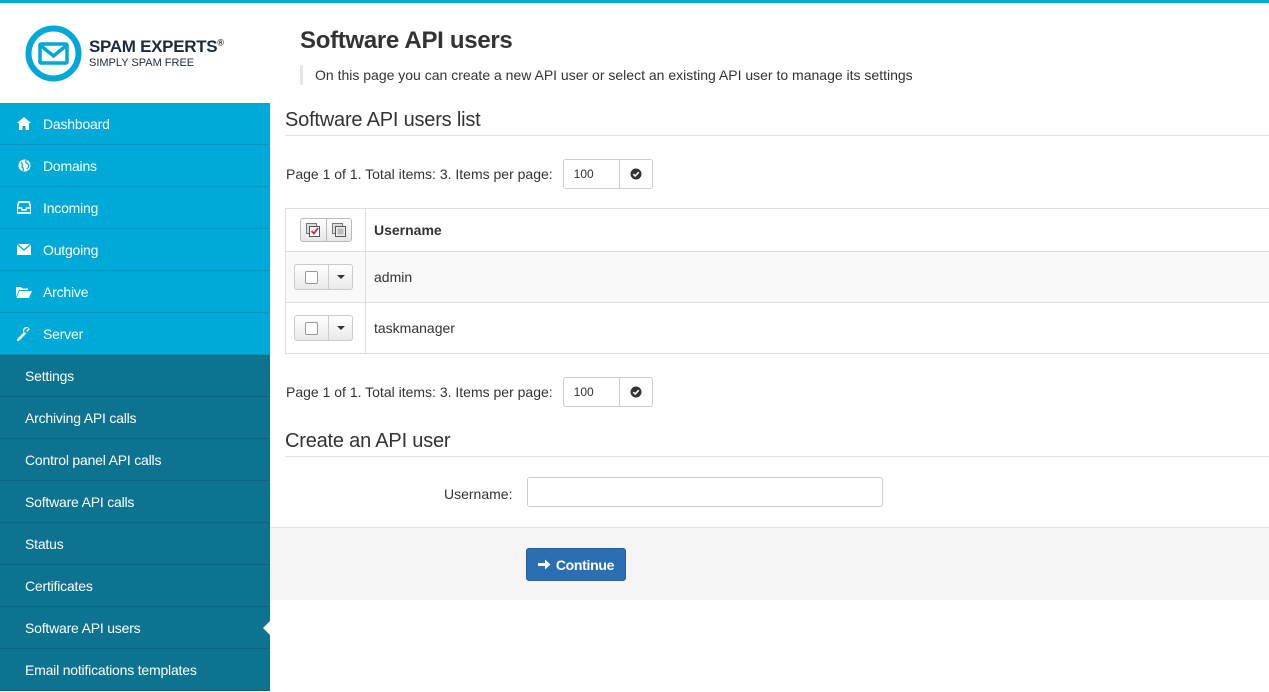  What do you see at coordinates (817, 328) in the screenshot?
I see `username-cell: taskmanager` at bounding box center [817, 328].